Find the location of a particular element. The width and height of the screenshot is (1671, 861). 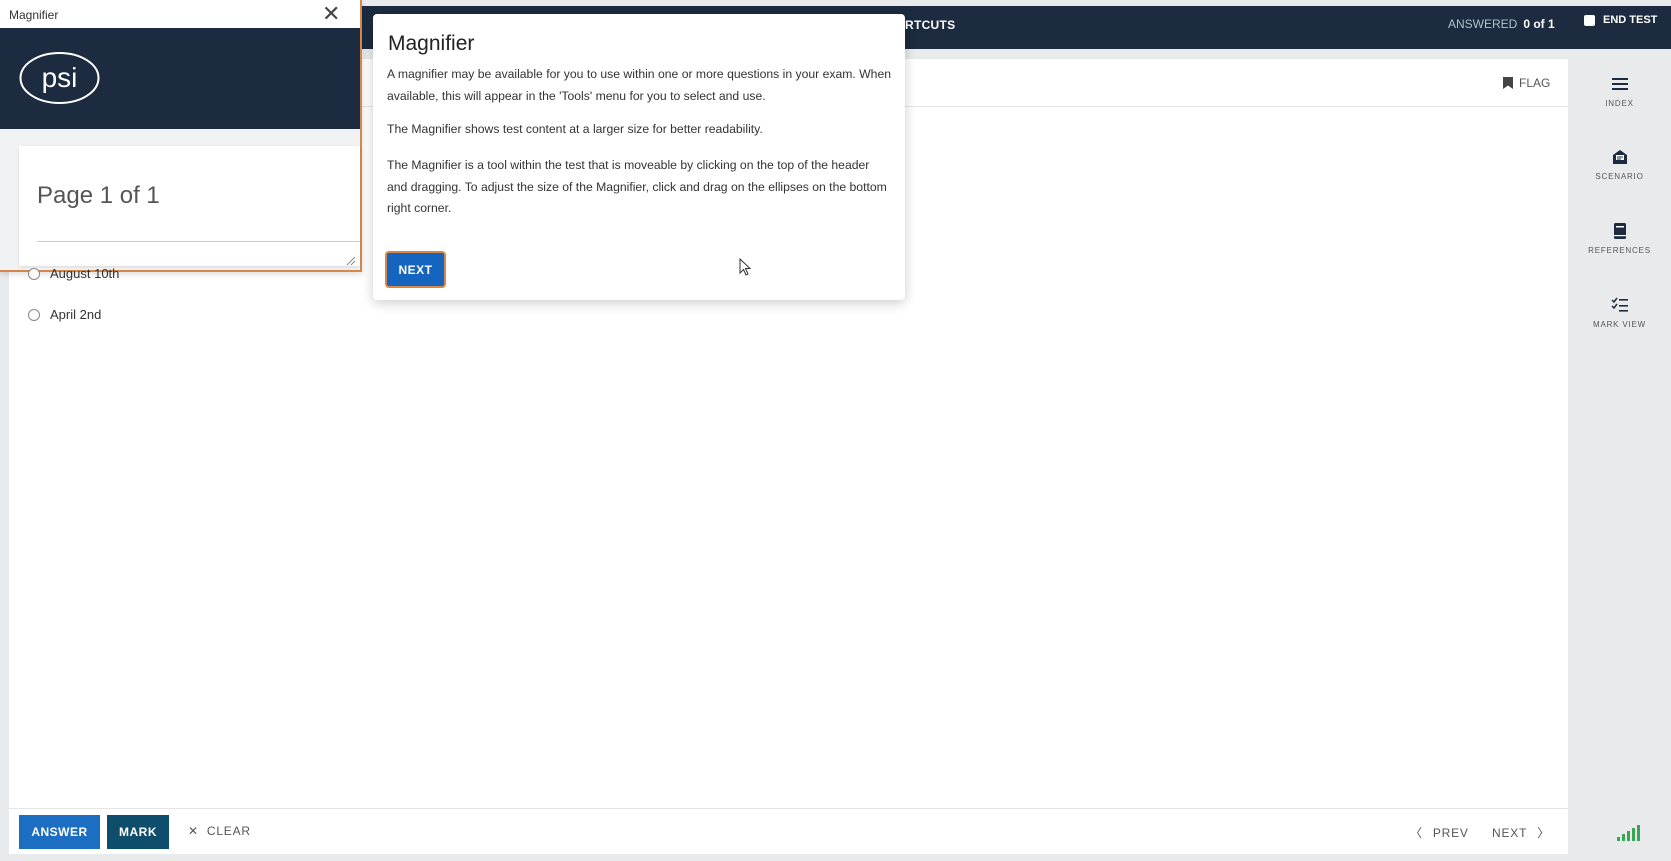

footer-divider is located at coordinates (788, 808).